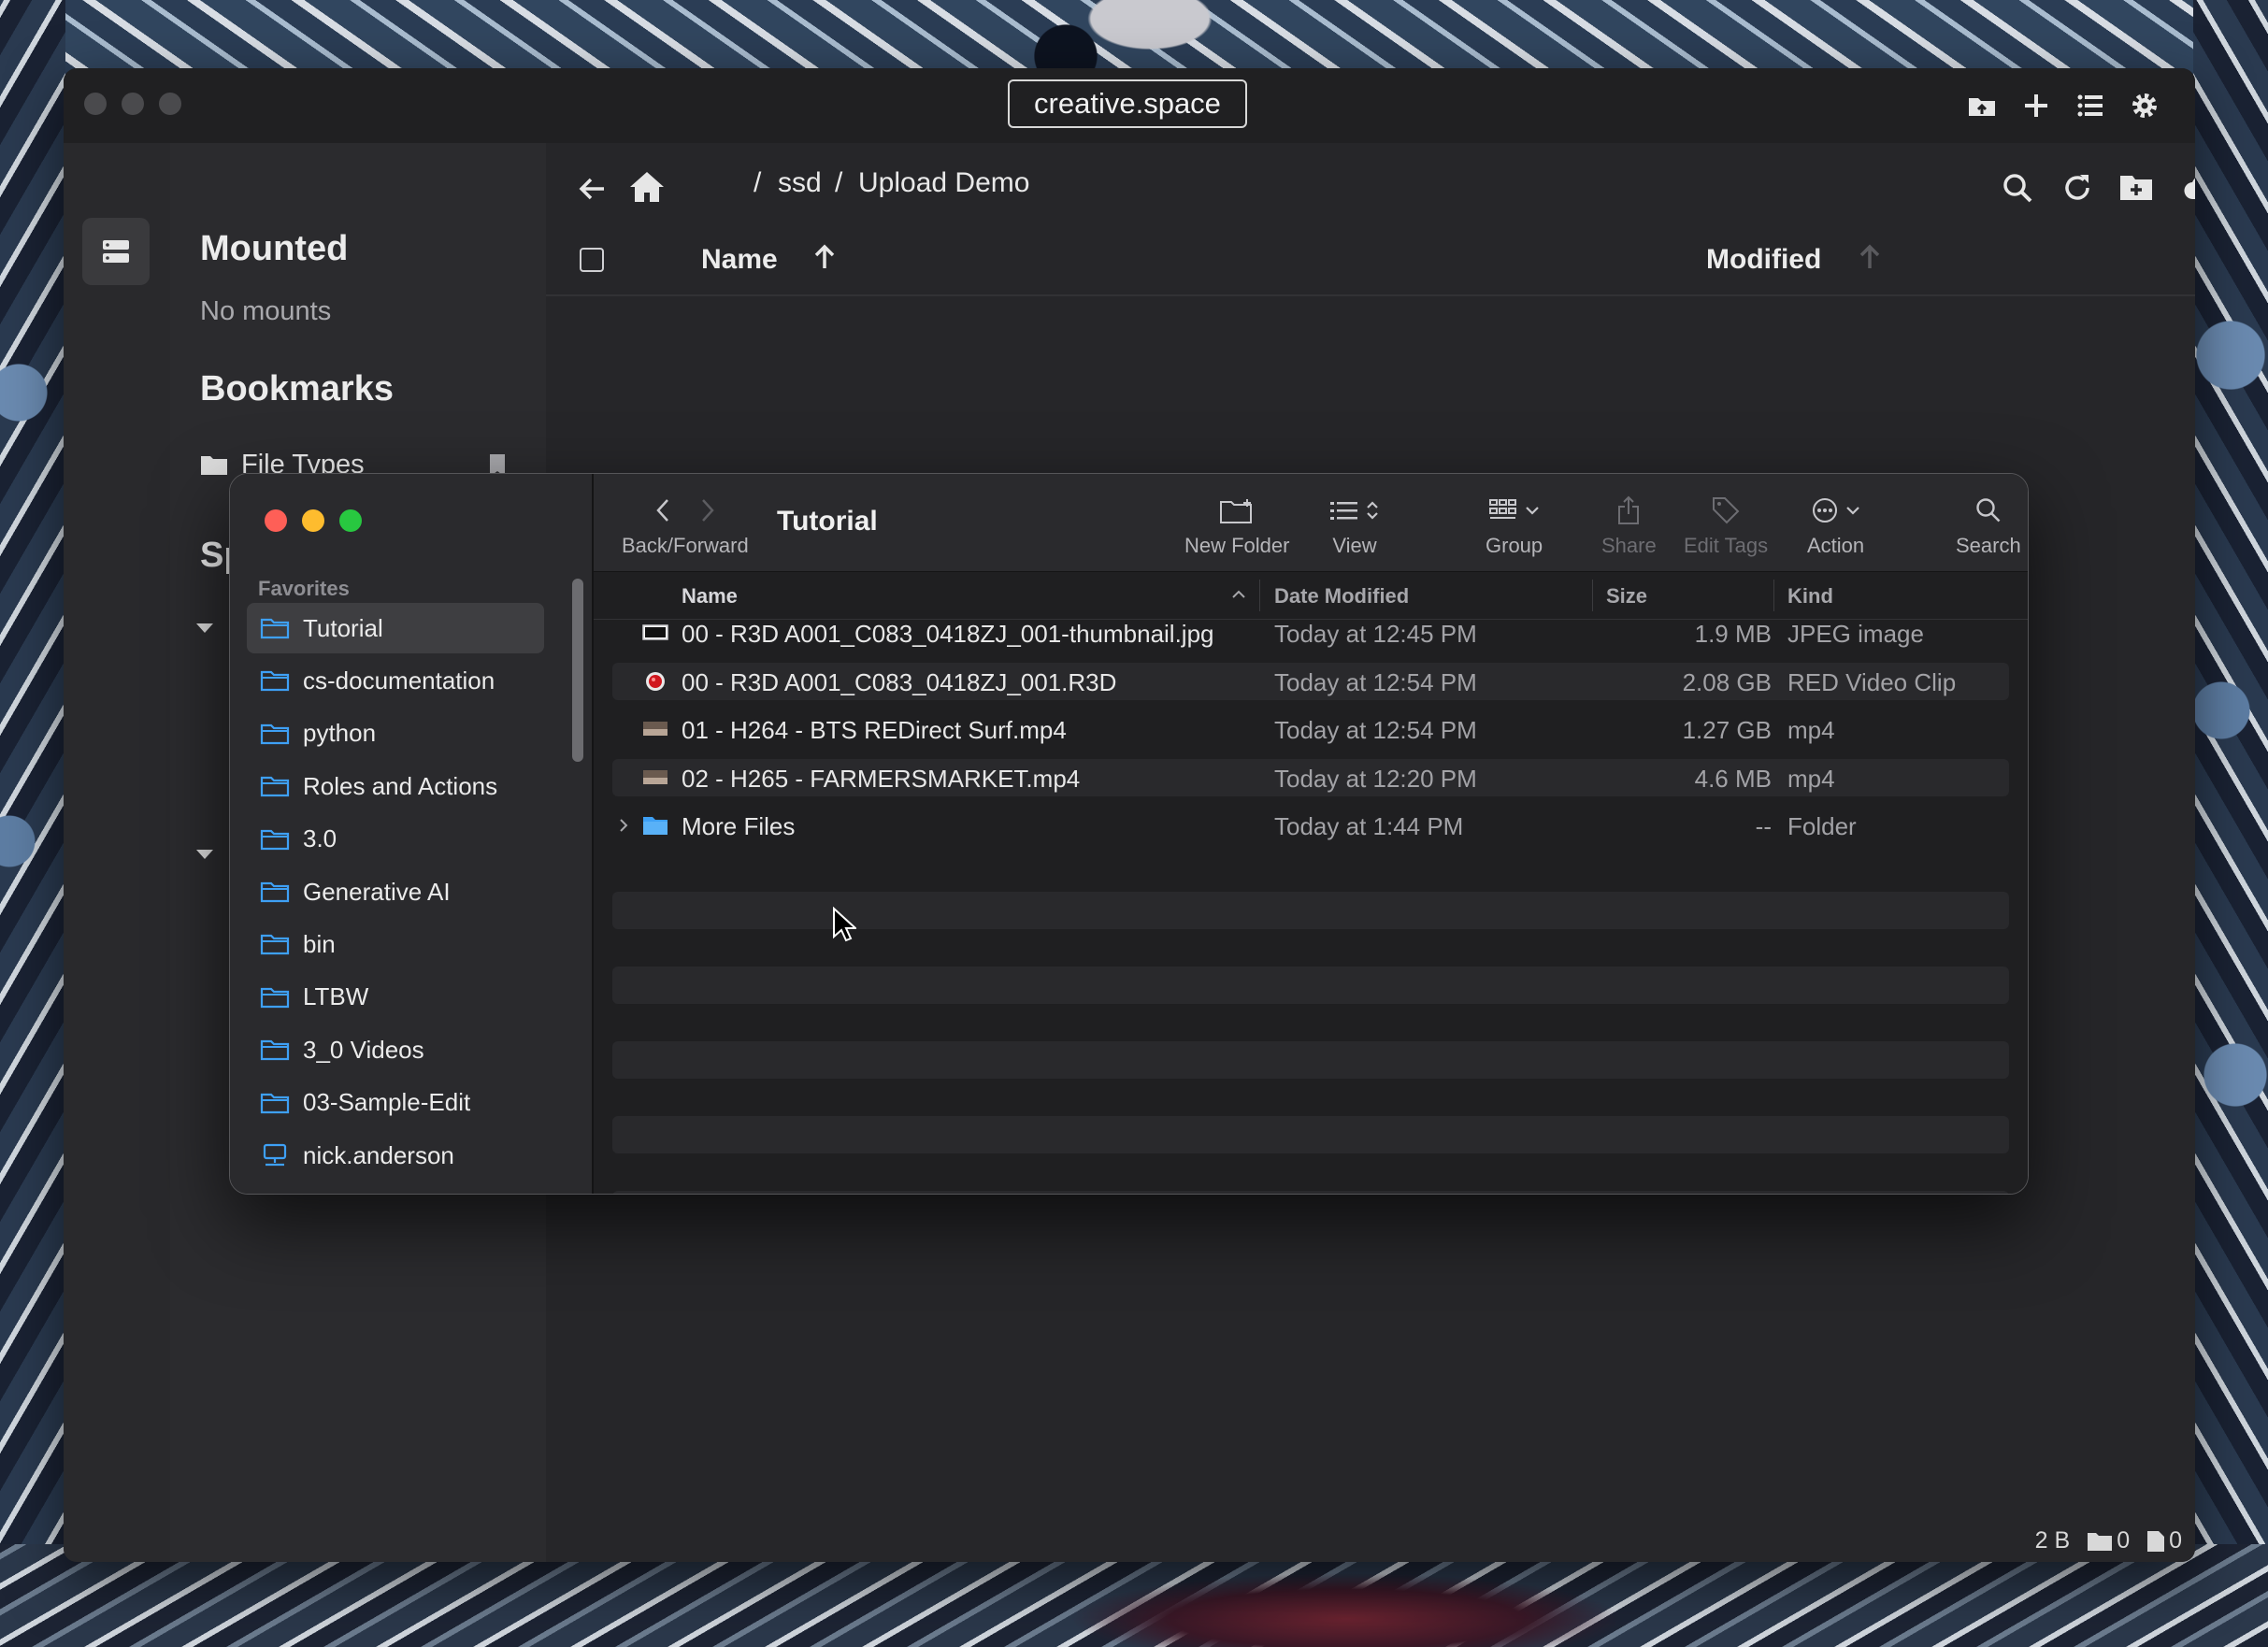 This screenshot has width=2268, height=1647. Describe the element at coordinates (1375, 681) in the screenshot. I see `file-date: Today at 12:54 PM` at that location.